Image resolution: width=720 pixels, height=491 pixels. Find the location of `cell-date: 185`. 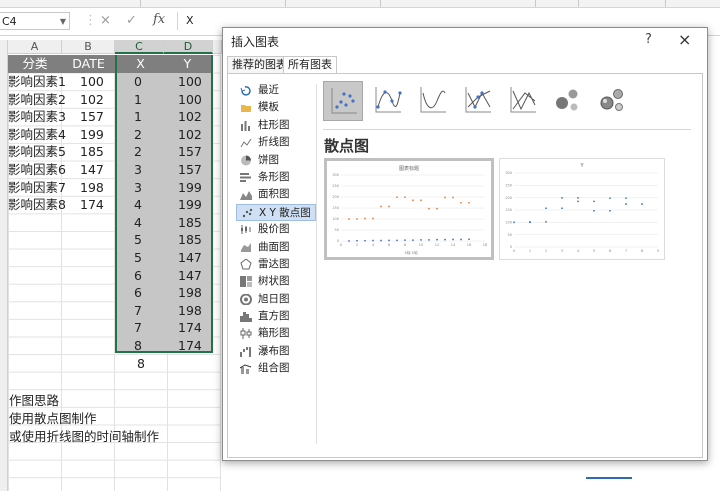

cell-date: 185 is located at coordinates (92, 152).